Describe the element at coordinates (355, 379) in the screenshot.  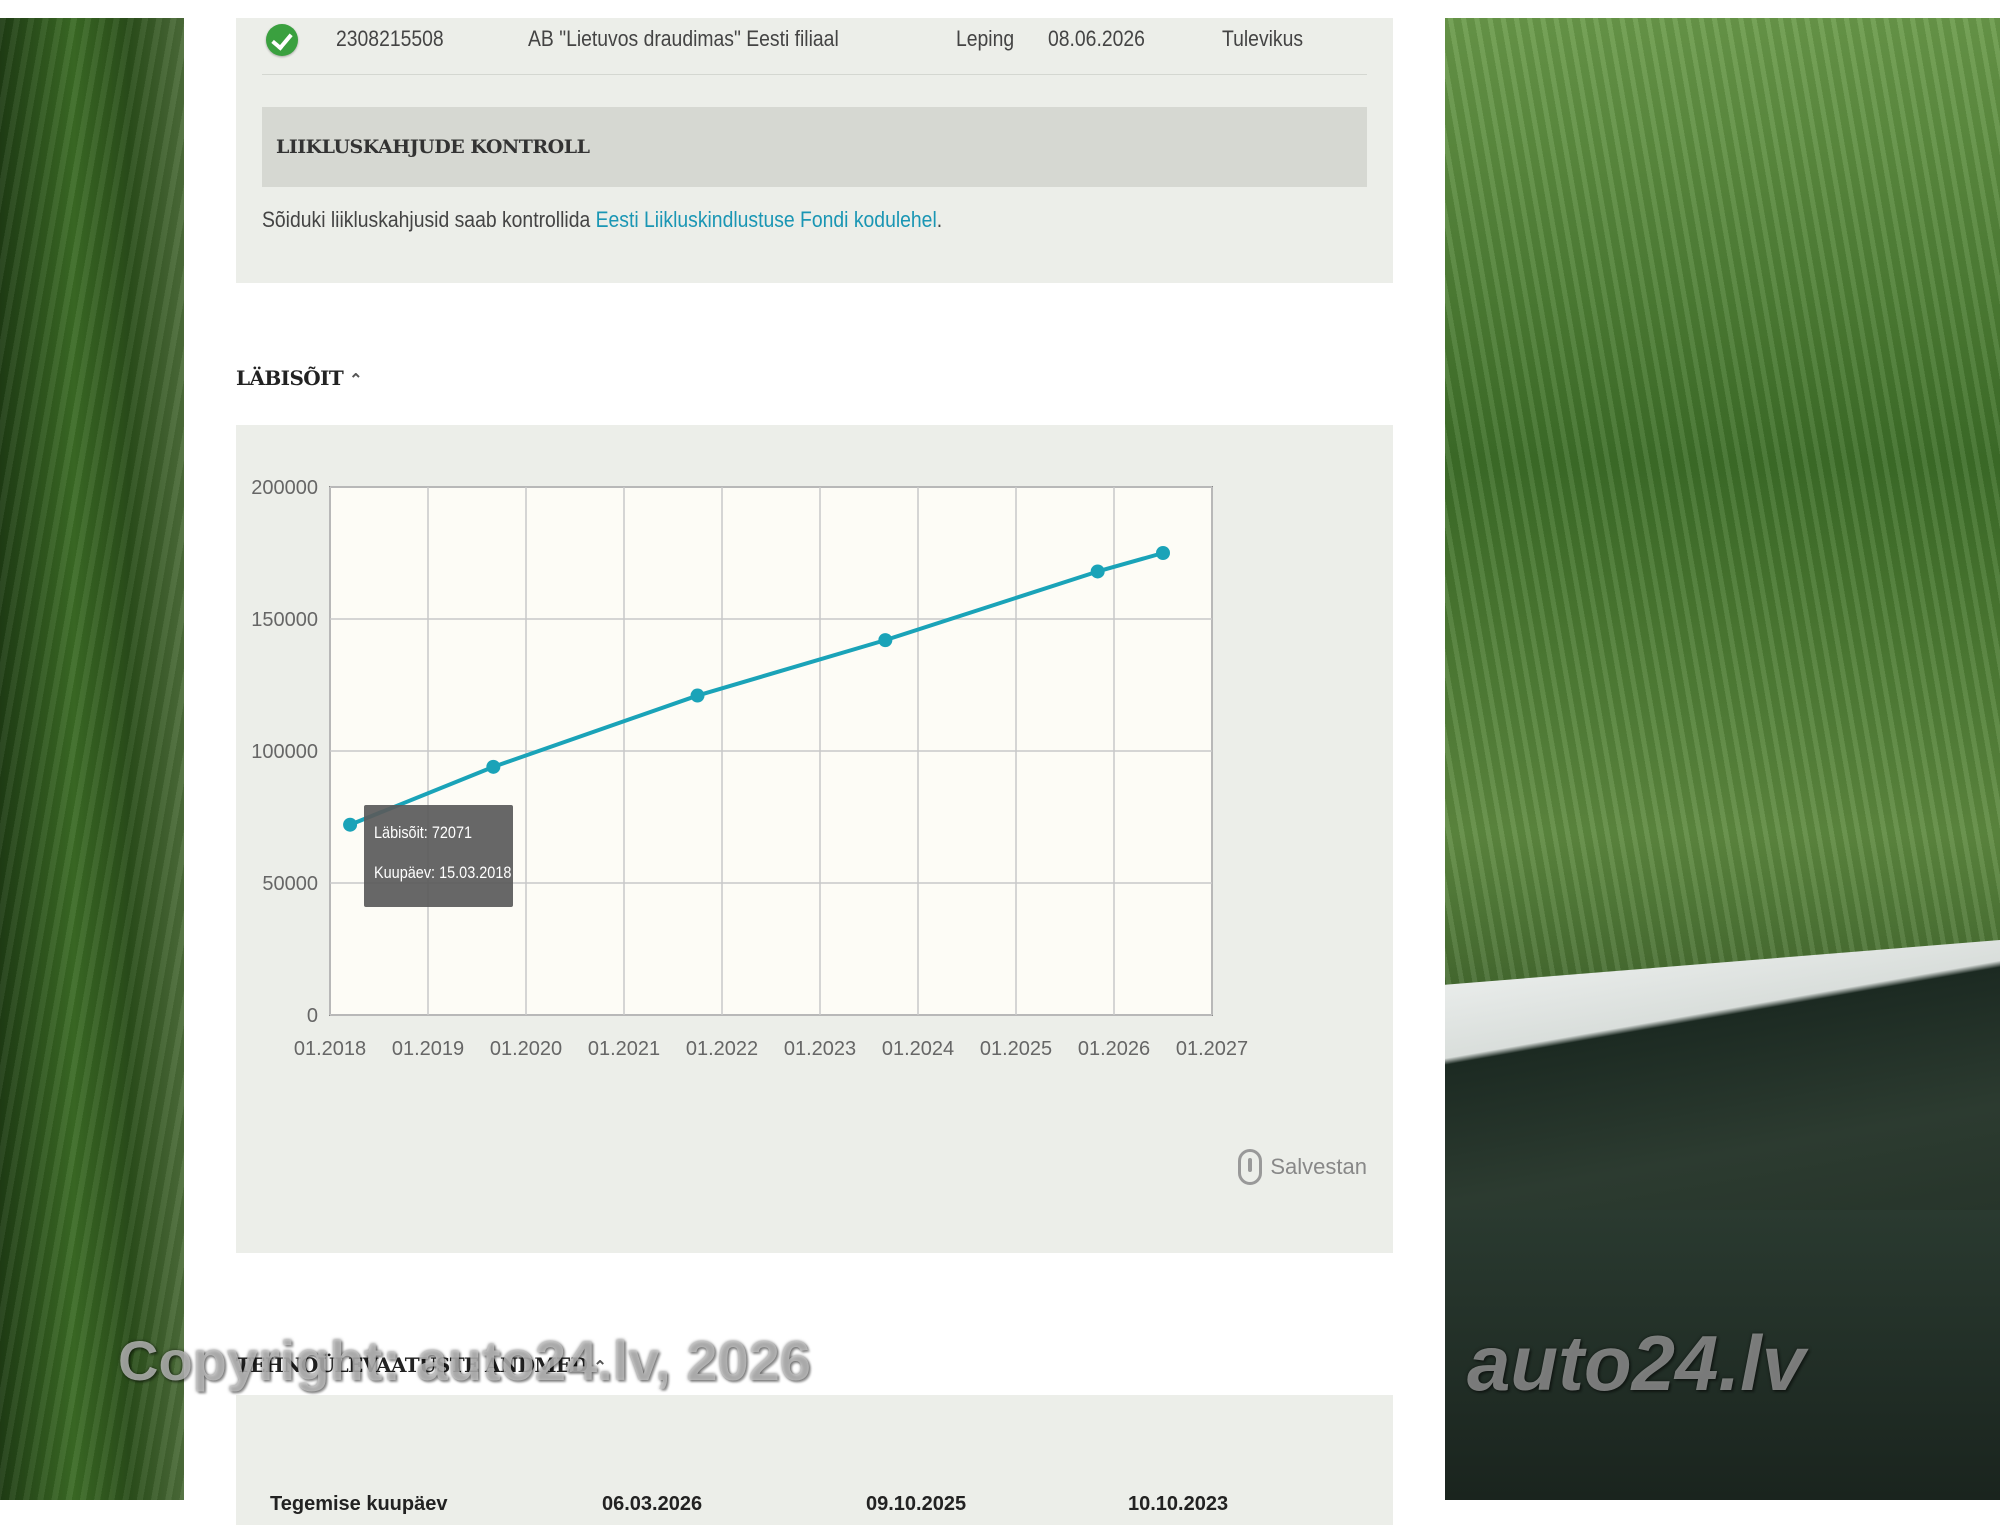
I see `collapse-icon: ⌃` at that location.